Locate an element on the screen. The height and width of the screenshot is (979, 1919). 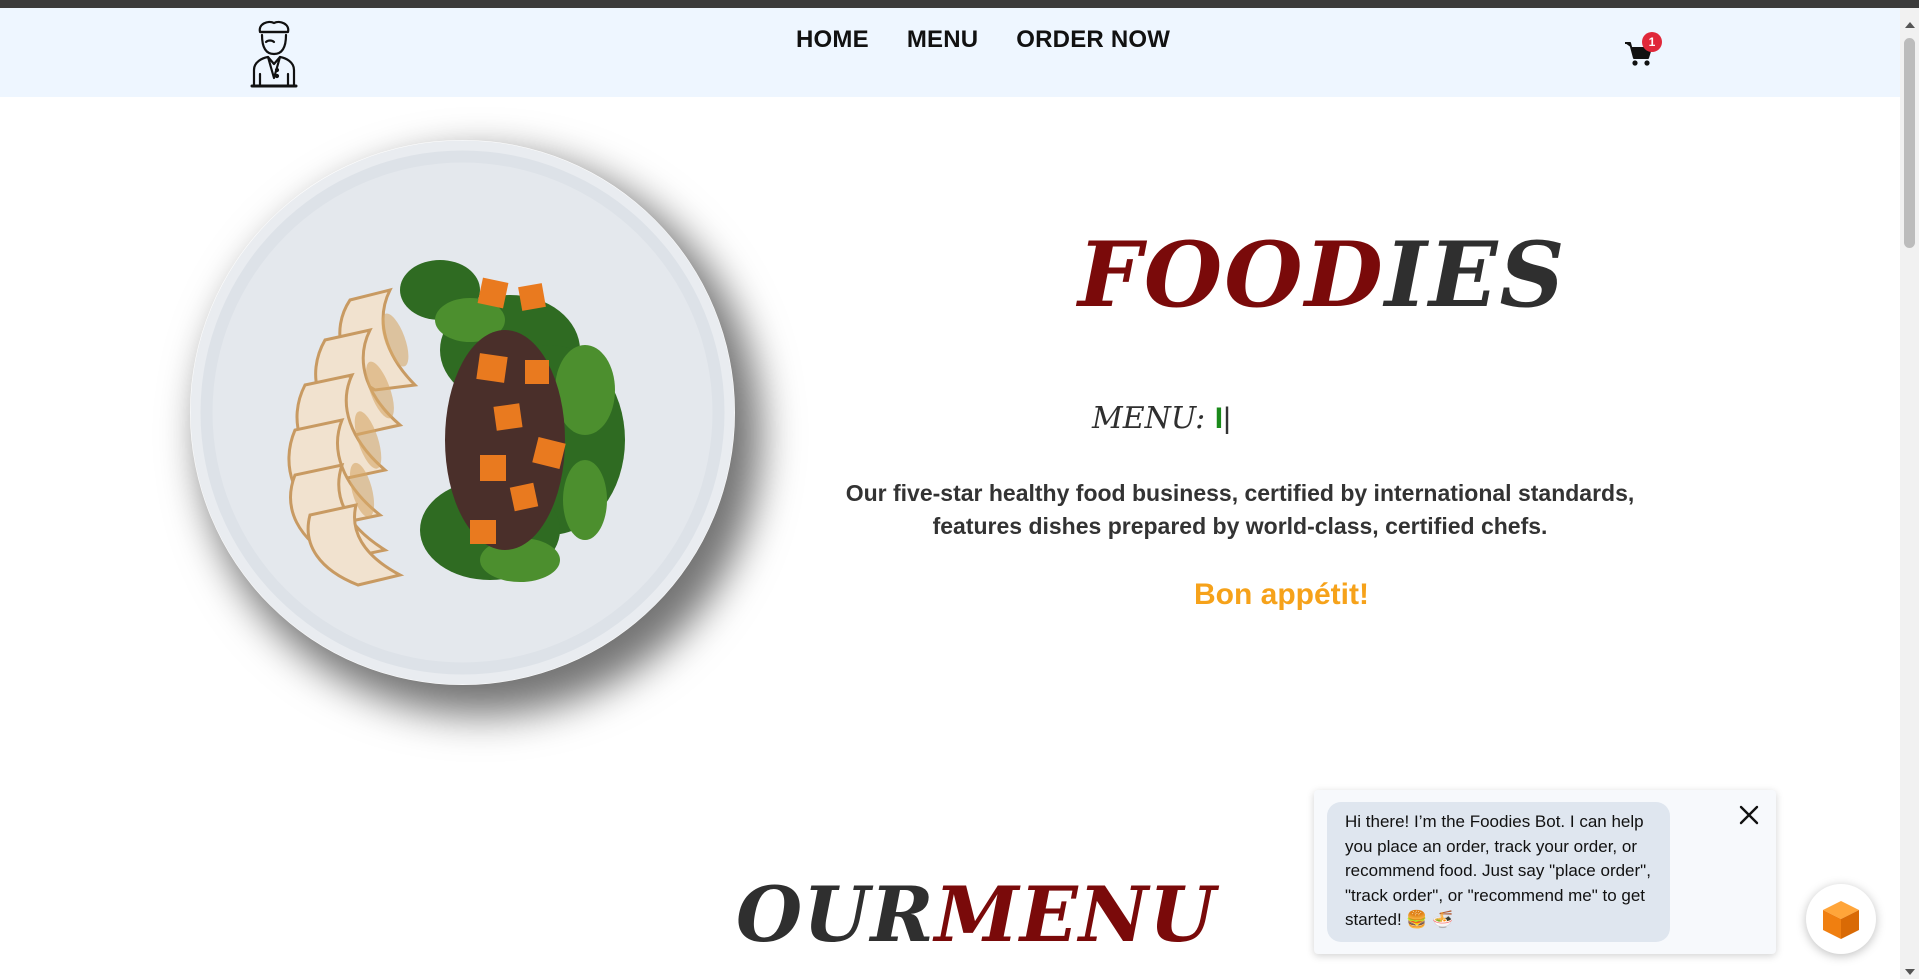
cube-icon is located at coordinates (1841, 920).